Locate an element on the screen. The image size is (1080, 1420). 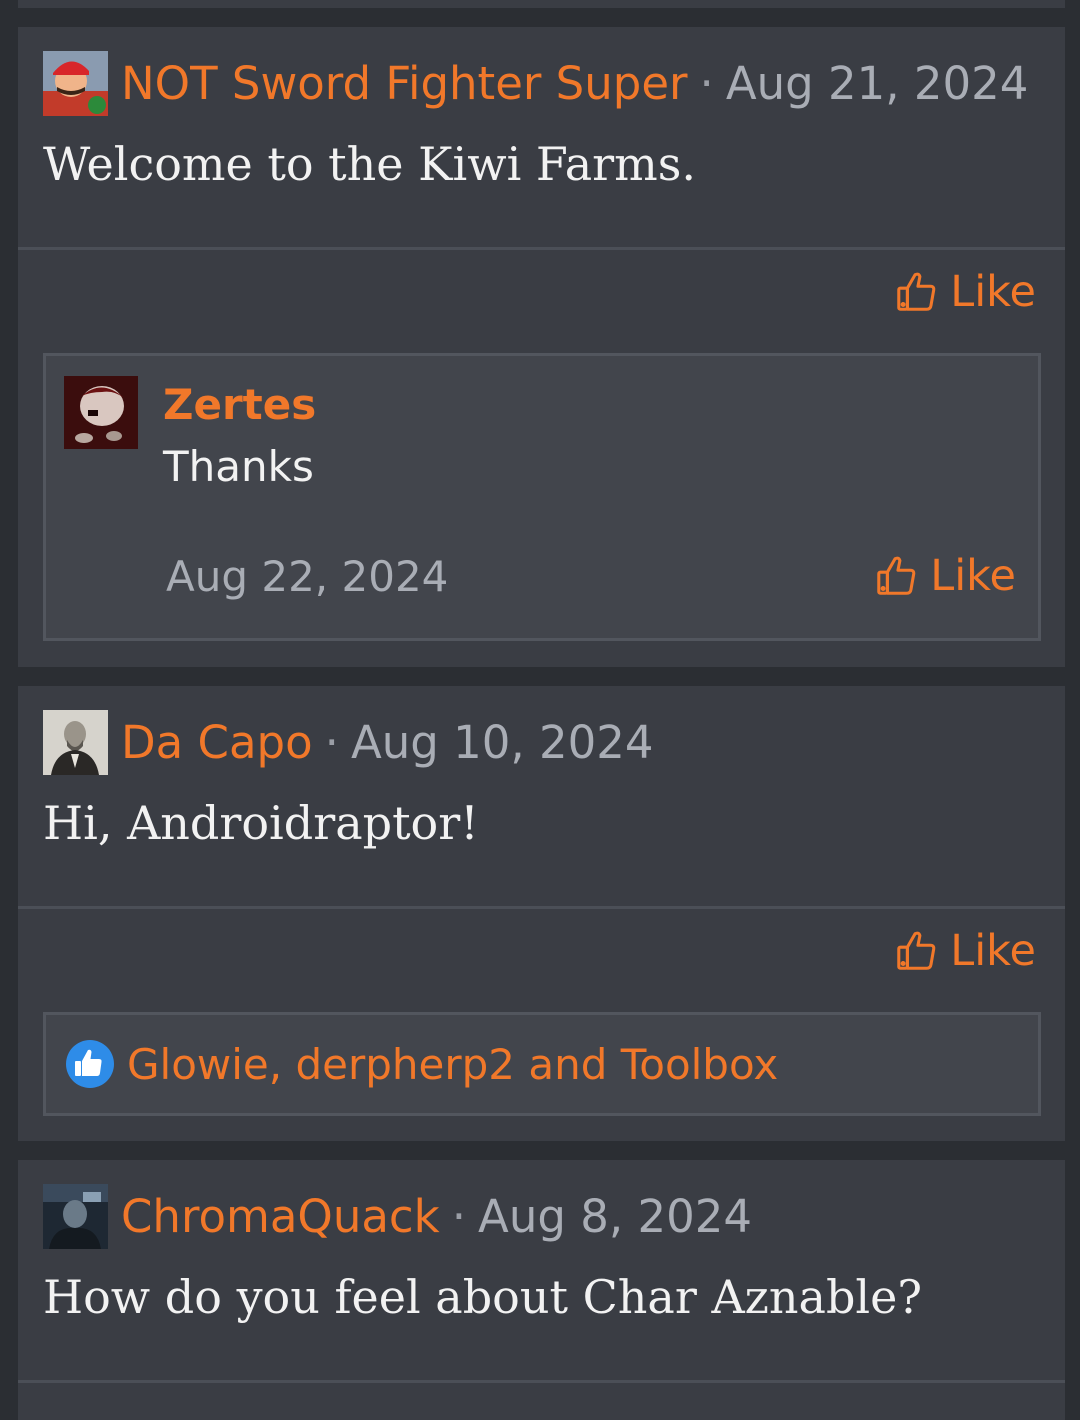
comment-date: Aug 22, 2024 is located at coordinates (307, 576).